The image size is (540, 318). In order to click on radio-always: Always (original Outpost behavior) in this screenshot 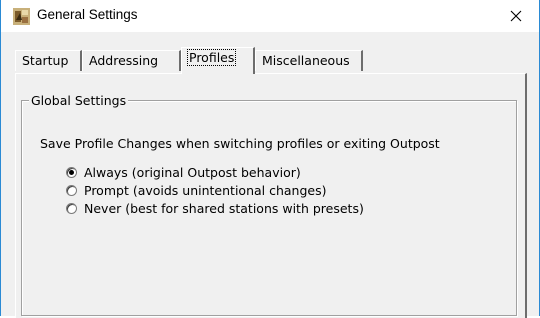, I will do `click(183, 172)`.